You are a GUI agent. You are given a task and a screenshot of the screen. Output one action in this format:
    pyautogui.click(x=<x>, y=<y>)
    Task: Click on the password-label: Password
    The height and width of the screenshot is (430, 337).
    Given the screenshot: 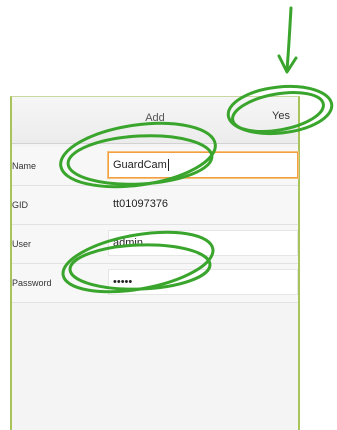 What is the action you would take?
    pyautogui.click(x=32, y=283)
    